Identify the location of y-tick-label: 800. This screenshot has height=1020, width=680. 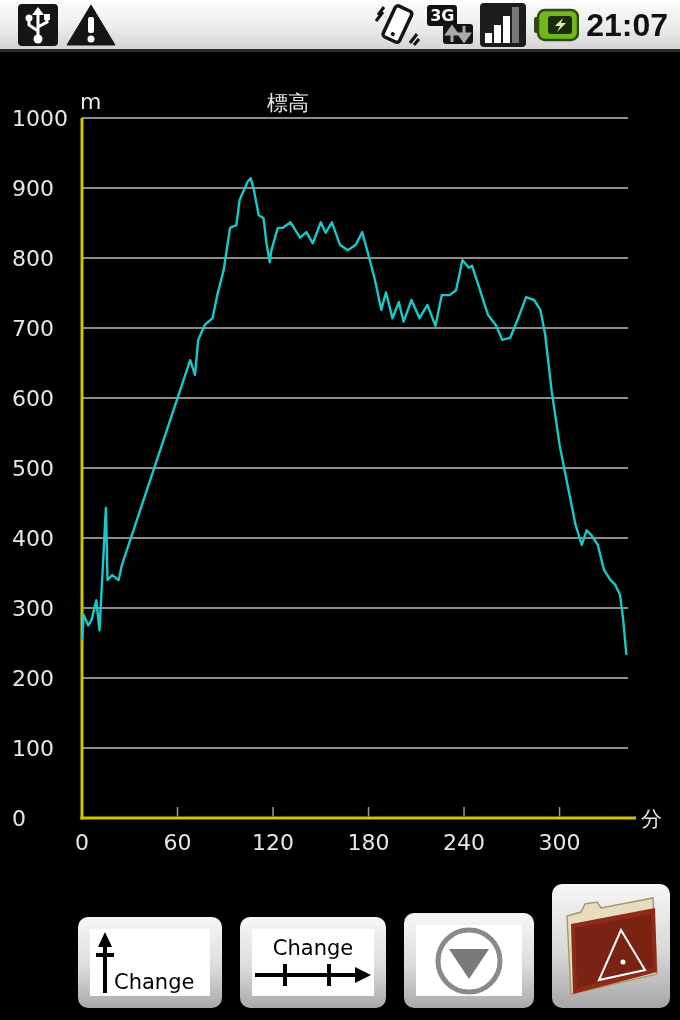
(33, 258).